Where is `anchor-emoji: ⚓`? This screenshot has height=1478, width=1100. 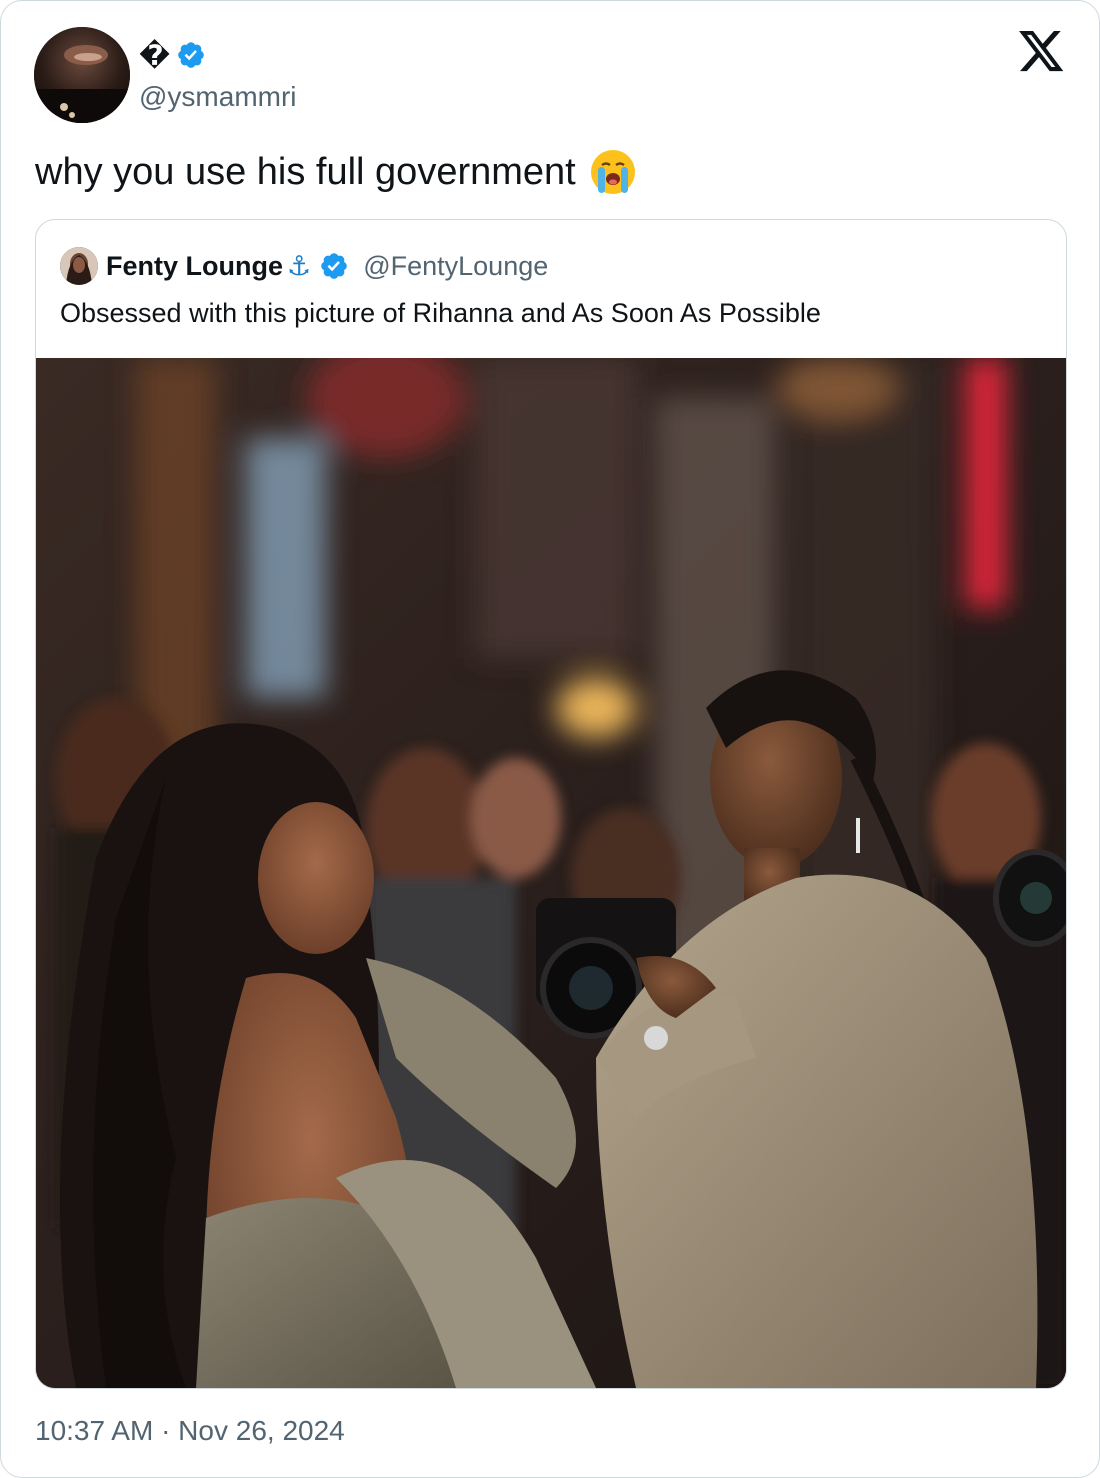 anchor-emoji: ⚓ is located at coordinates (299, 265).